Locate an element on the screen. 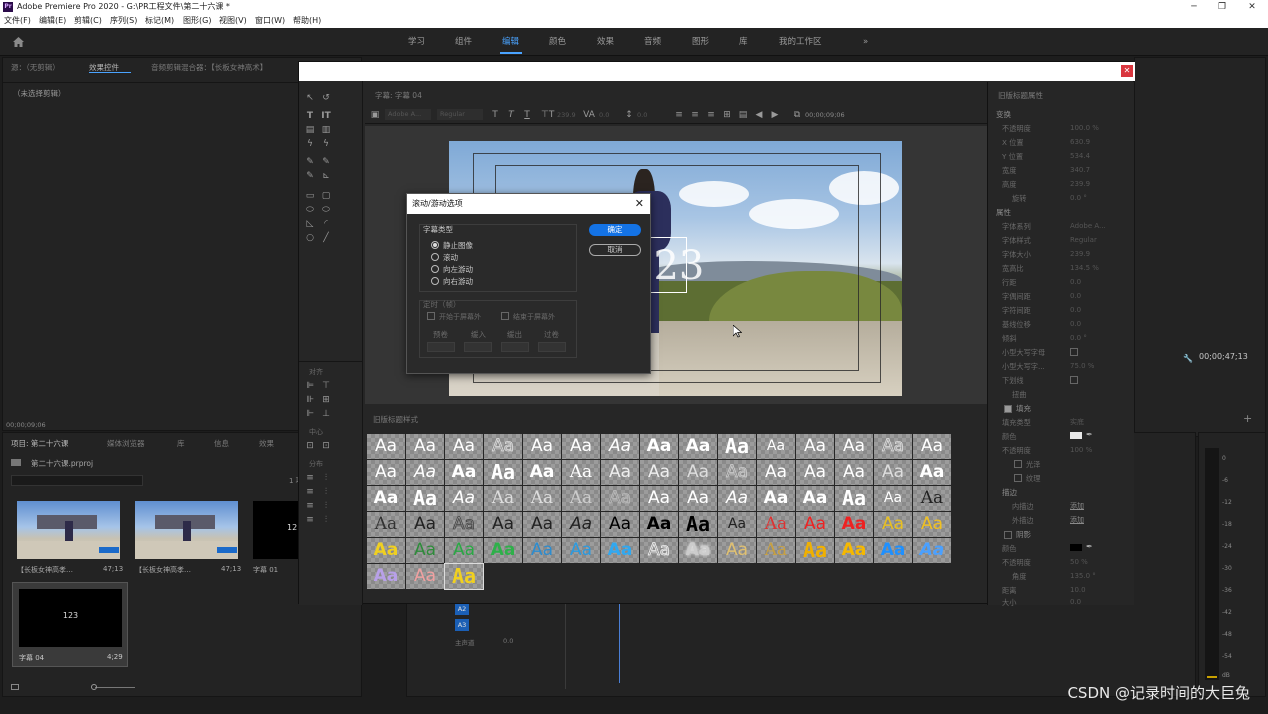  line-tool-icon: ╱ is located at coordinates (326, 238).